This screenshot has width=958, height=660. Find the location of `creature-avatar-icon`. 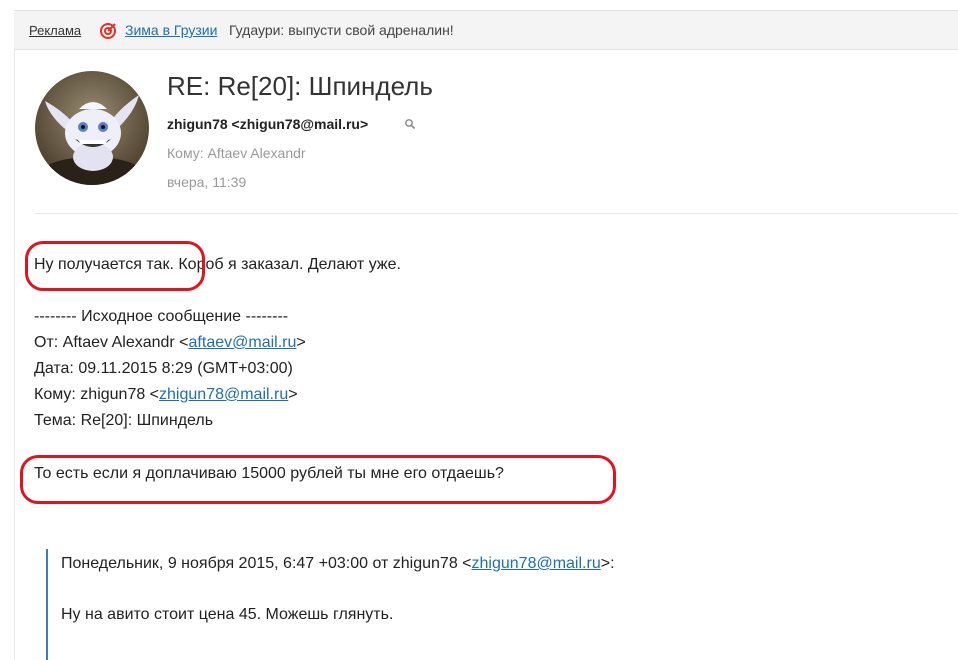

creature-avatar-icon is located at coordinates (92, 128).